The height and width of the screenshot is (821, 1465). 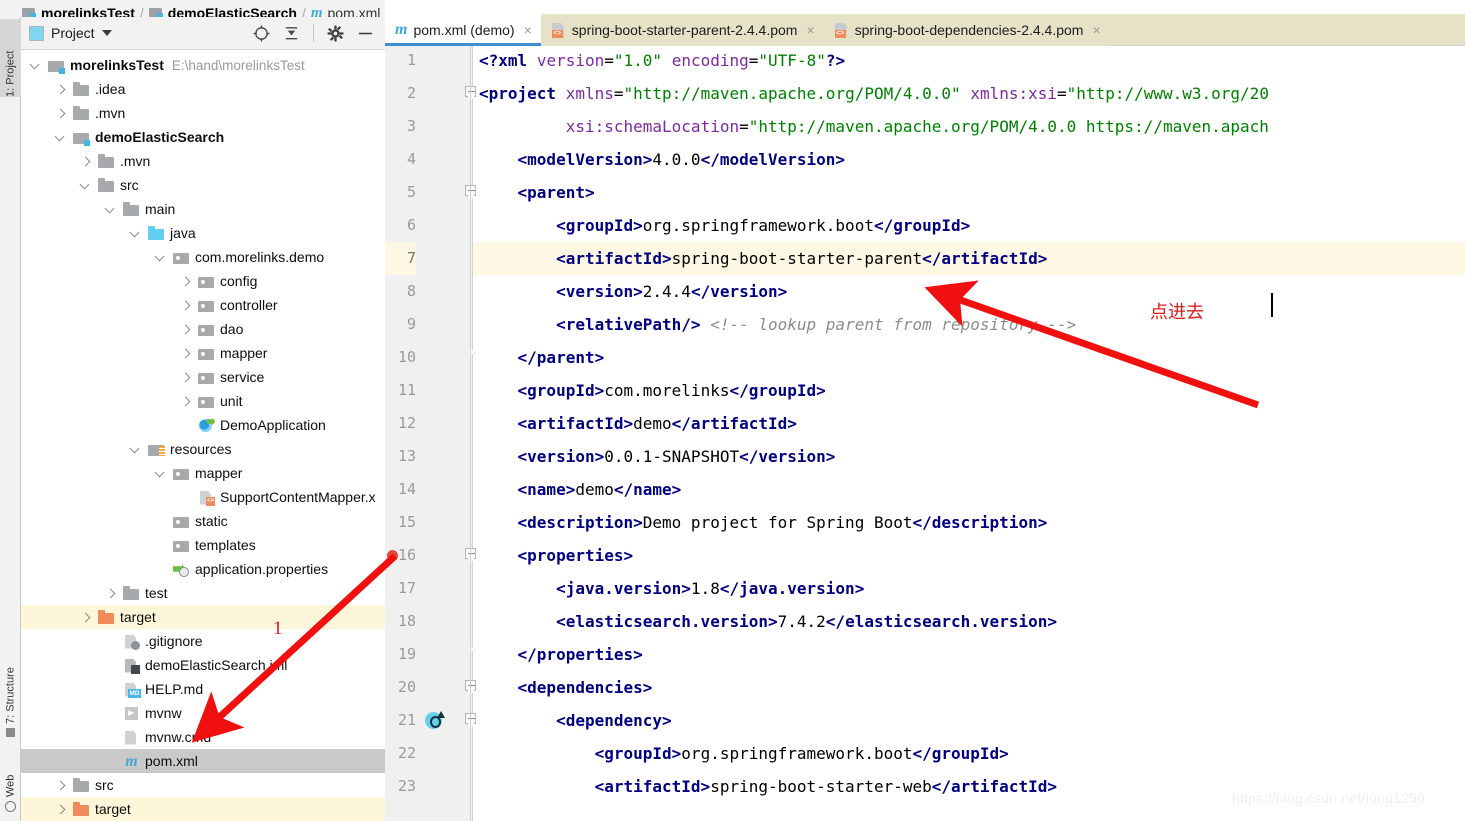 I want to click on code-line: <?xml version="1.0" encoding="UTF-8"?>, so click(x=969, y=61).